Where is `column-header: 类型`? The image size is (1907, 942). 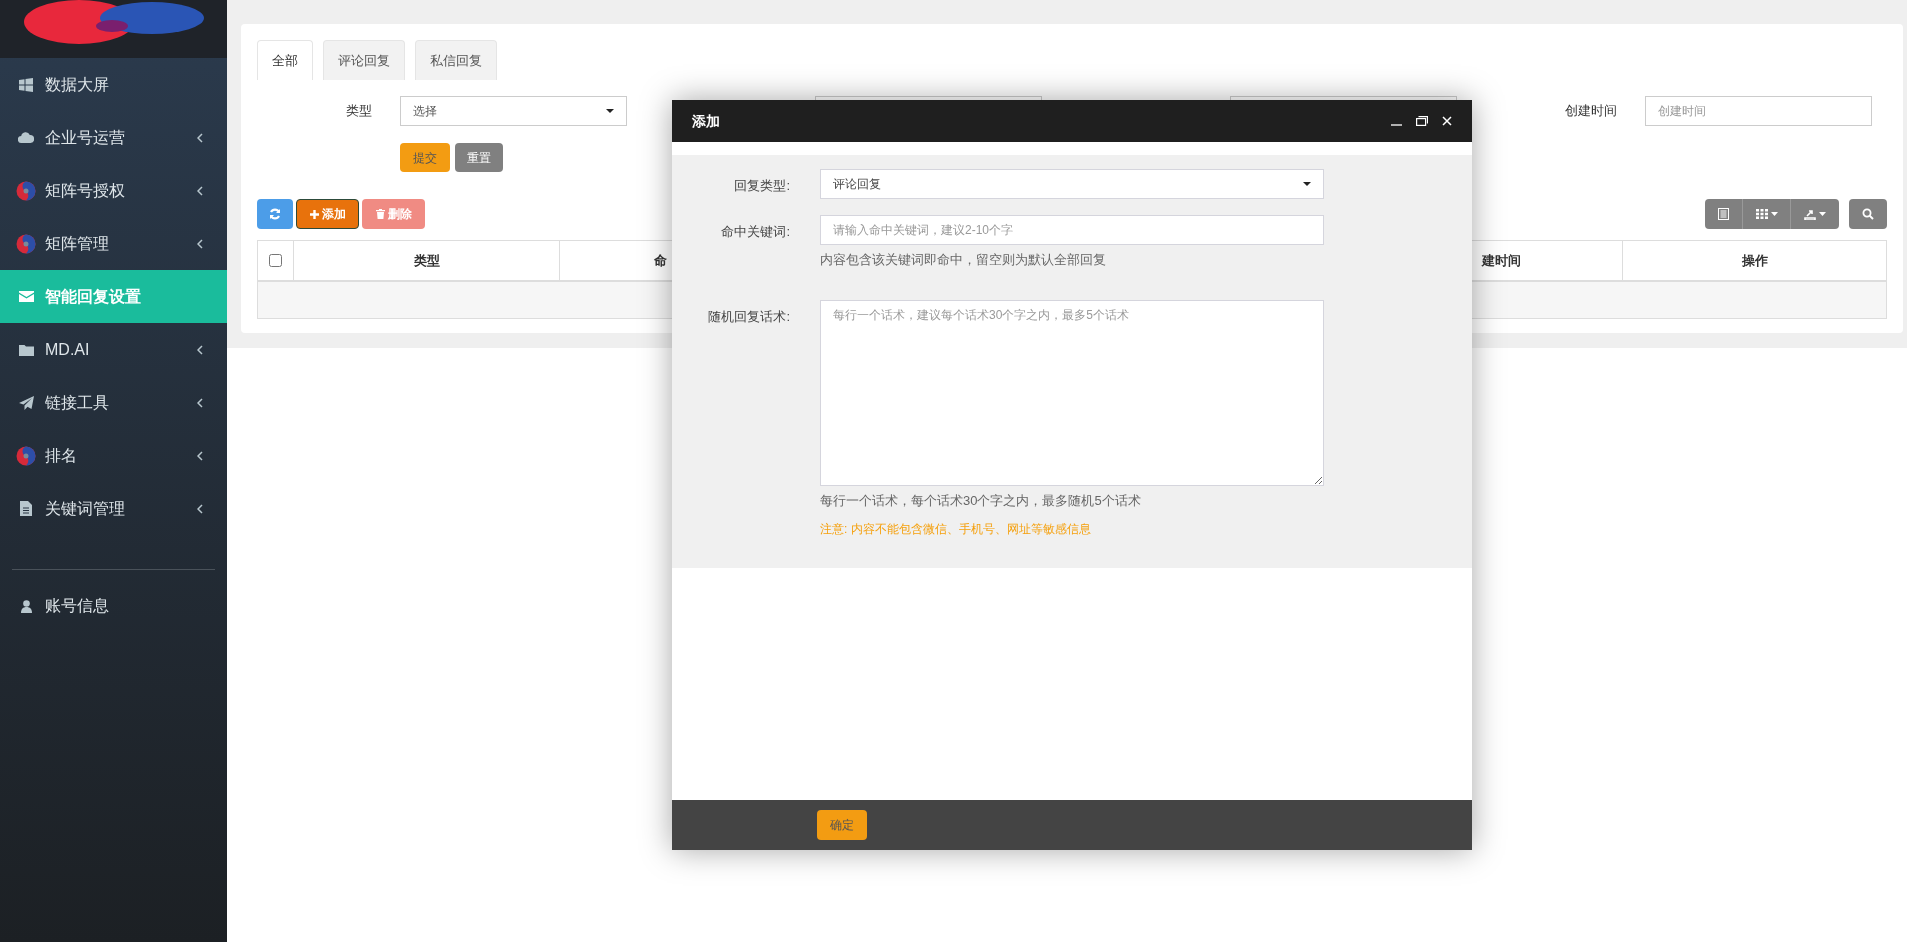
column-header: 类型 is located at coordinates (426, 260).